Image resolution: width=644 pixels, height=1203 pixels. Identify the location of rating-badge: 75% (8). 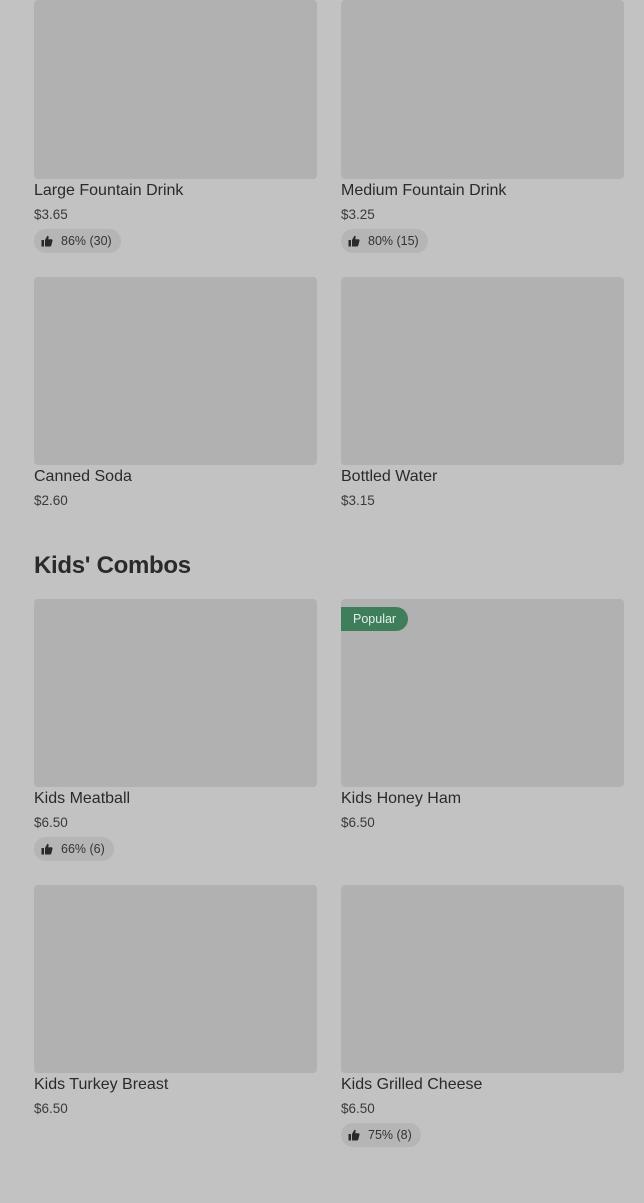
(381, 1135).